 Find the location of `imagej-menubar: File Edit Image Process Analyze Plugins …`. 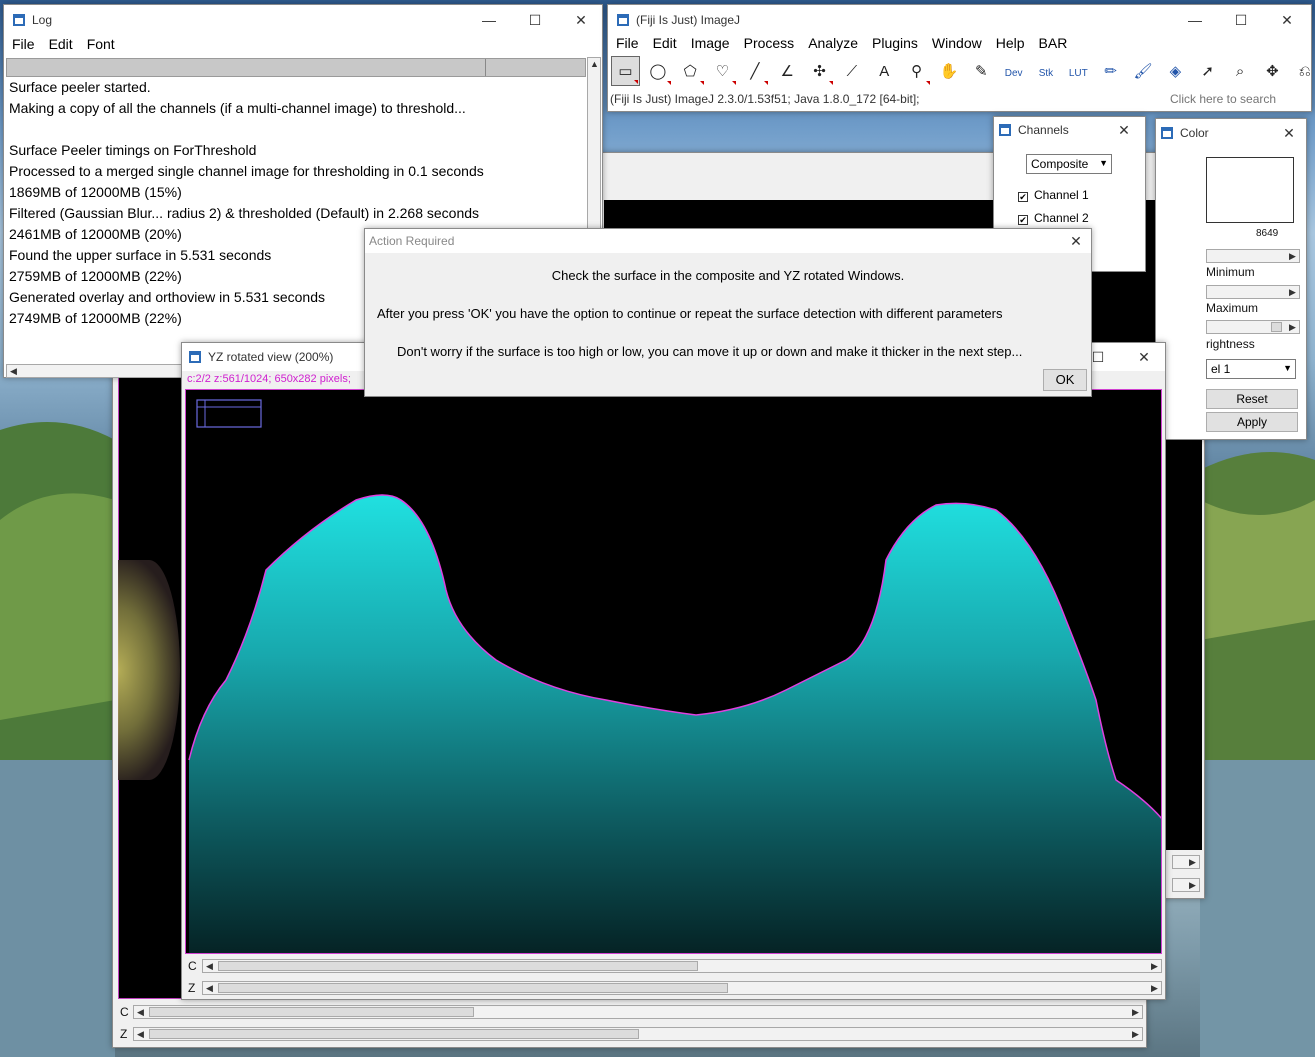

imagej-menubar: File Edit Image Process Analyze Plugins … is located at coordinates (960, 45).